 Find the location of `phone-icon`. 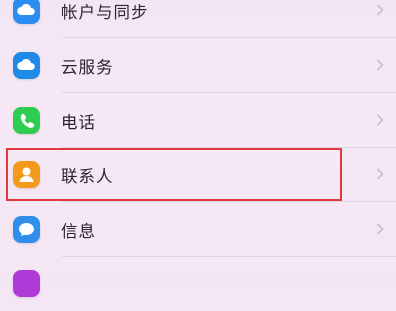

phone-icon is located at coordinates (26, 120).